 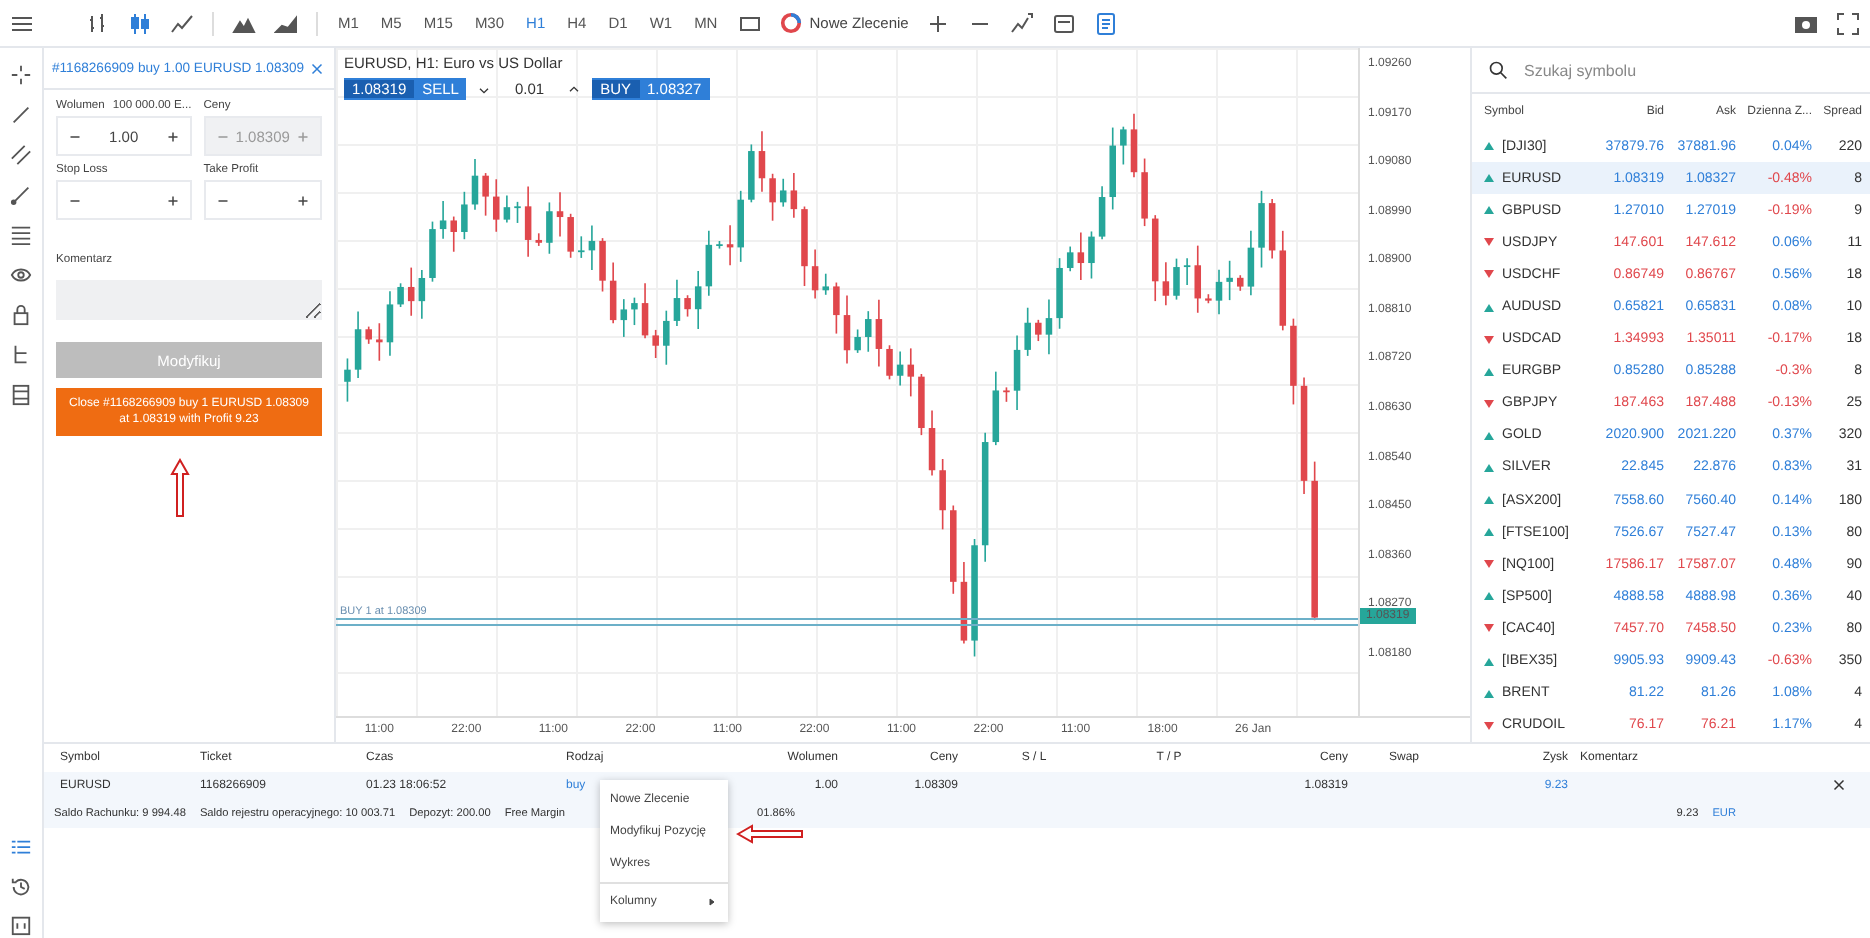 What do you see at coordinates (182, 23) in the screenshot?
I see `line-chart-icon` at bounding box center [182, 23].